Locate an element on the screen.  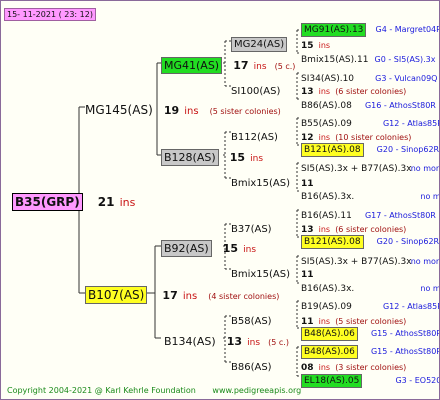
gen3-node-7: B58(AS) is located at coordinates (251, 319).